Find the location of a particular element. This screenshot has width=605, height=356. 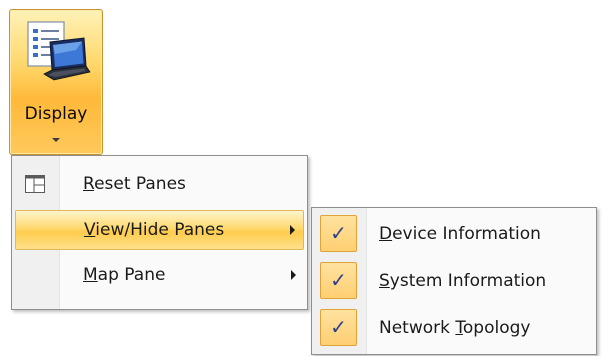

display-panes-icon is located at coordinates (58, 55).